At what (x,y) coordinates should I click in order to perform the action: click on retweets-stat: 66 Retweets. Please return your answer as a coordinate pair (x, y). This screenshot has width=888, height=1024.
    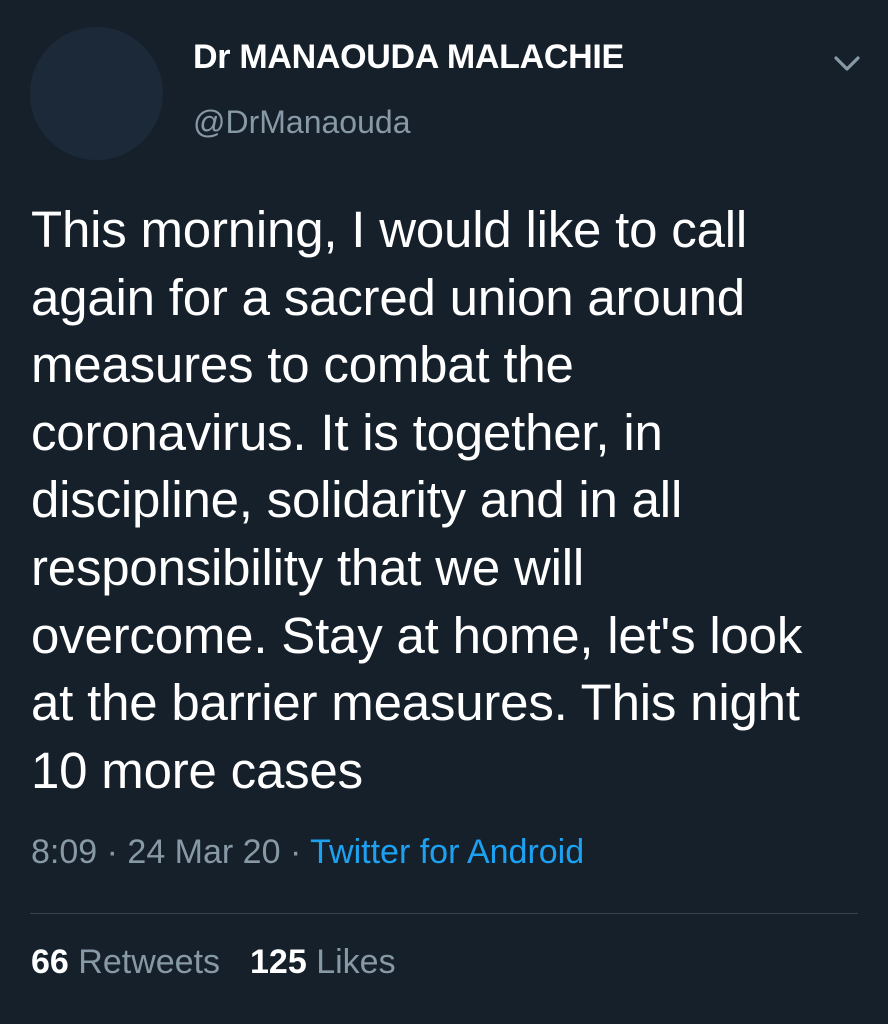
    Looking at the image, I should click on (125, 962).